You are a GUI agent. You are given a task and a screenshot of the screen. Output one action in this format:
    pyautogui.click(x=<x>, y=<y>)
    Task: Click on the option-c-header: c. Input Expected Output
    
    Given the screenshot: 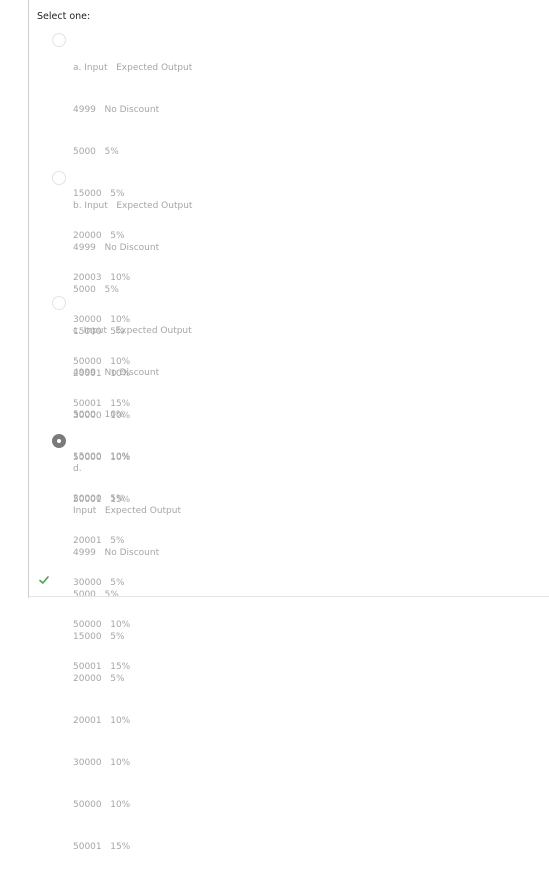 What is the action you would take?
    pyautogui.click(x=132, y=331)
    